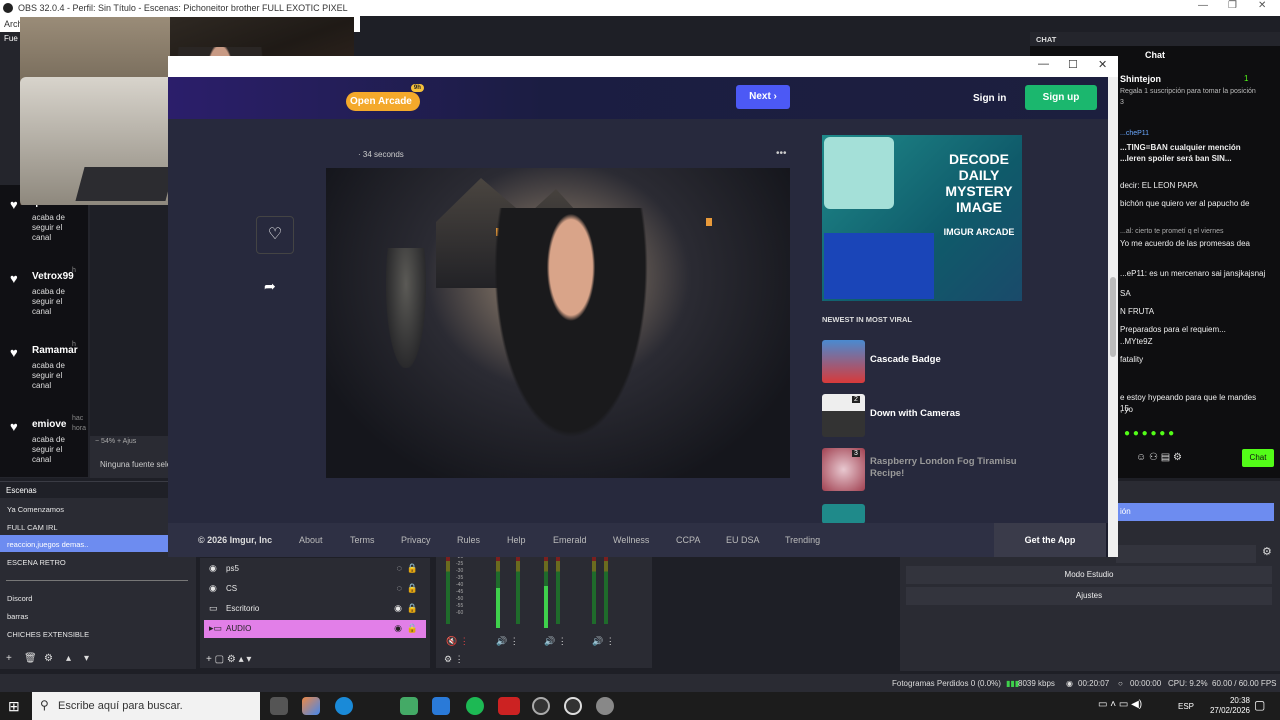  Describe the element at coordinates (1232, 5) in the screenshot. I see `maximize-icon: ❐` at that location.